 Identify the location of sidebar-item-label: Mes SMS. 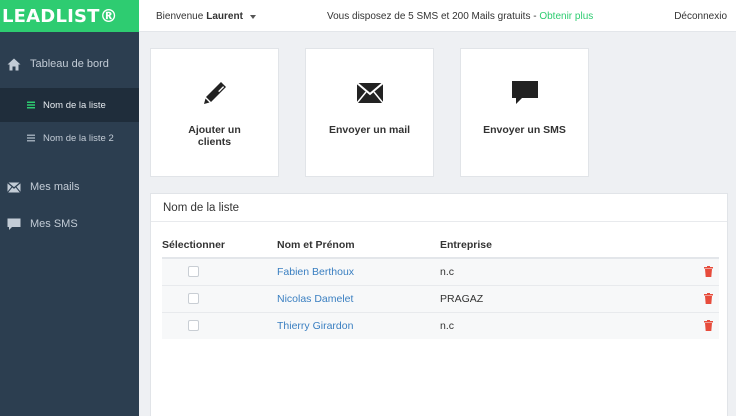
(54, 224).